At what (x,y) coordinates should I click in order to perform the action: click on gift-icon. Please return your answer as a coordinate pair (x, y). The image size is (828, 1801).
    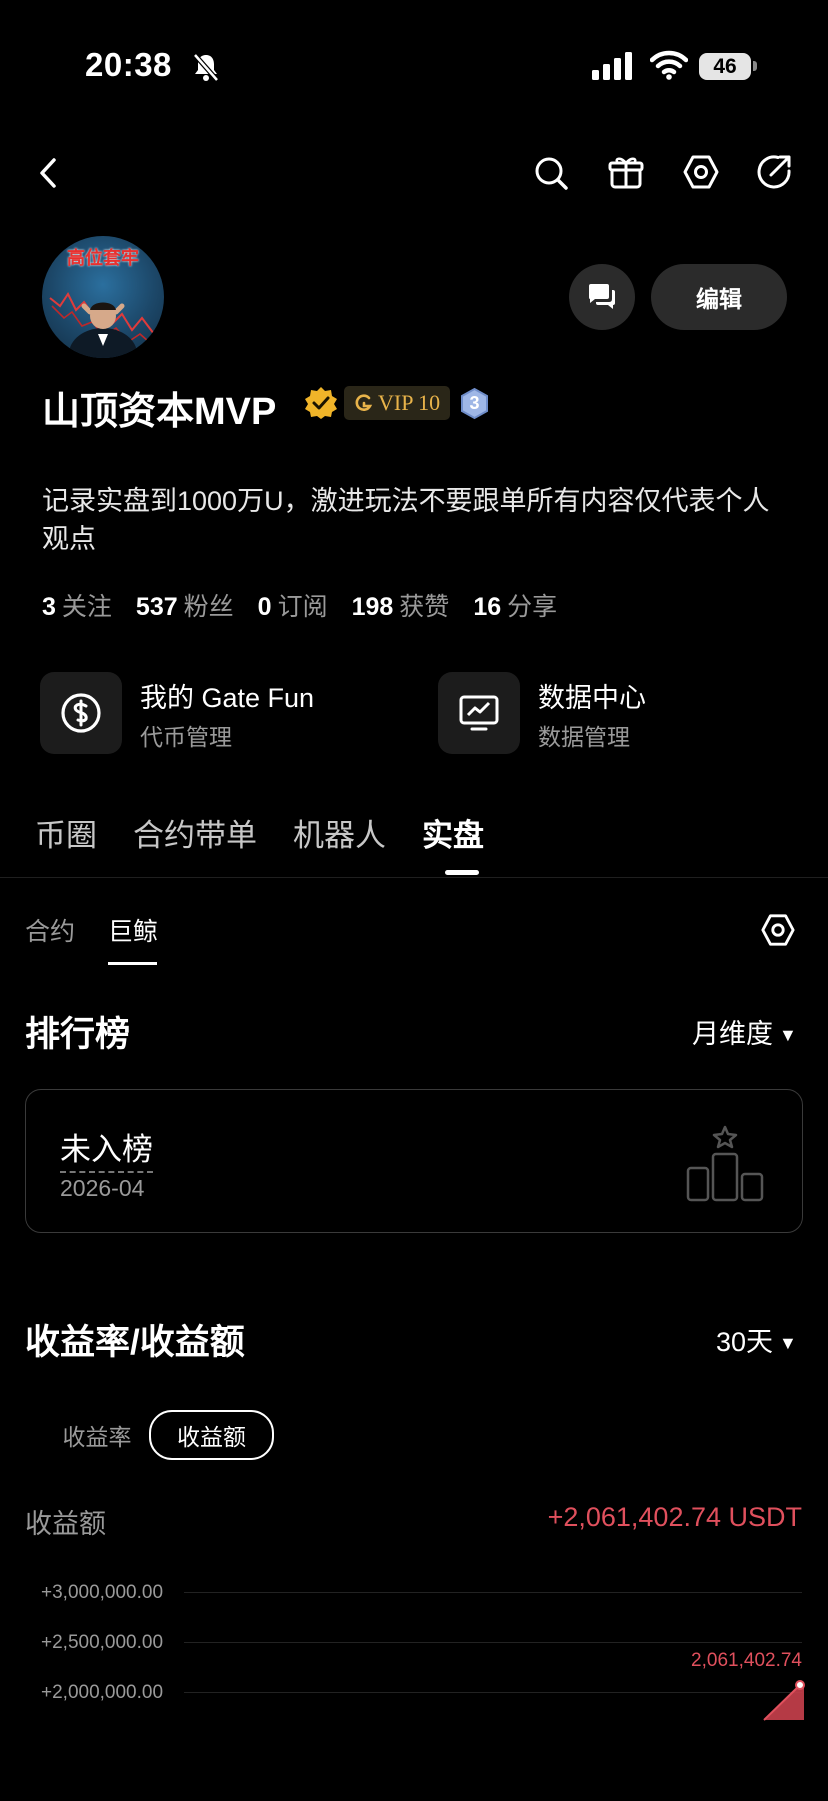
    Looking at the image, I should click on (626, 172).